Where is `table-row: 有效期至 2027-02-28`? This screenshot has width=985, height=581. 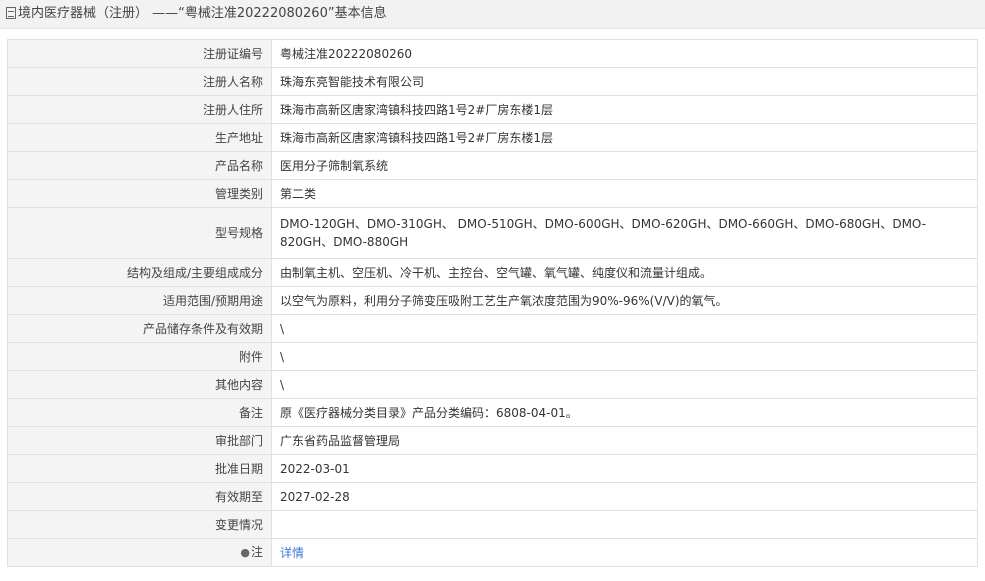
table-row: 有效期至 2027-02-28 is located at coordinates (492, 496).